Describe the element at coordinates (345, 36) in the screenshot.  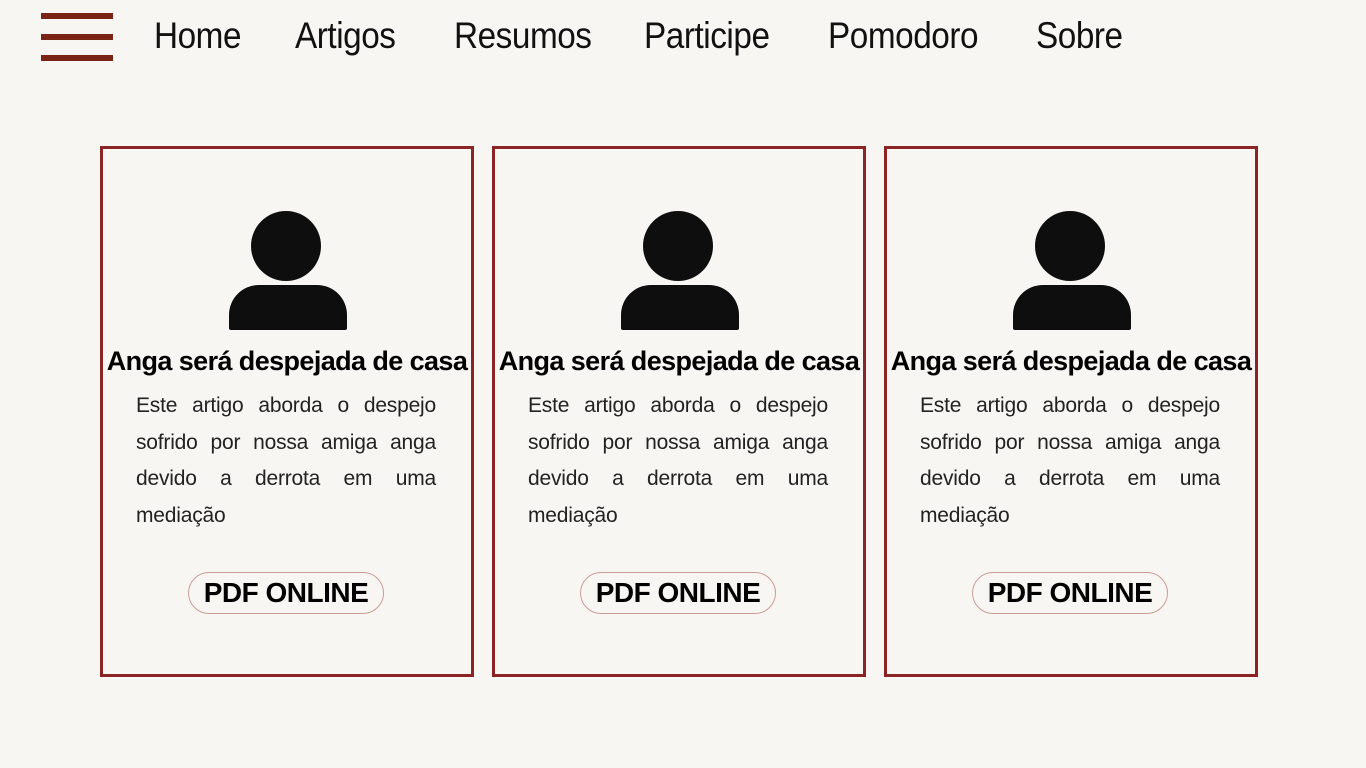
I see `nav-link-artigos: Artigos` at that location.